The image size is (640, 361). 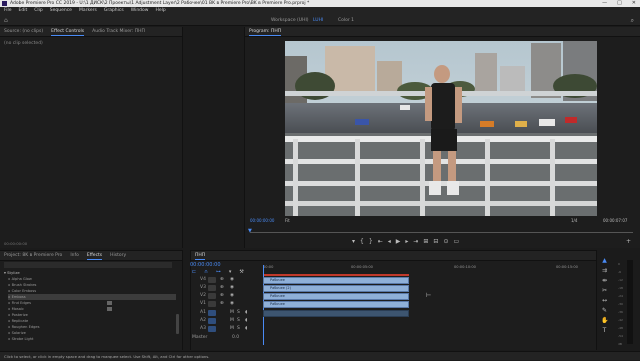 What do you see at coordinates (88, 11) in the screenshot?
I see `menu-markers: Markers` at bounding box center [88, 11].